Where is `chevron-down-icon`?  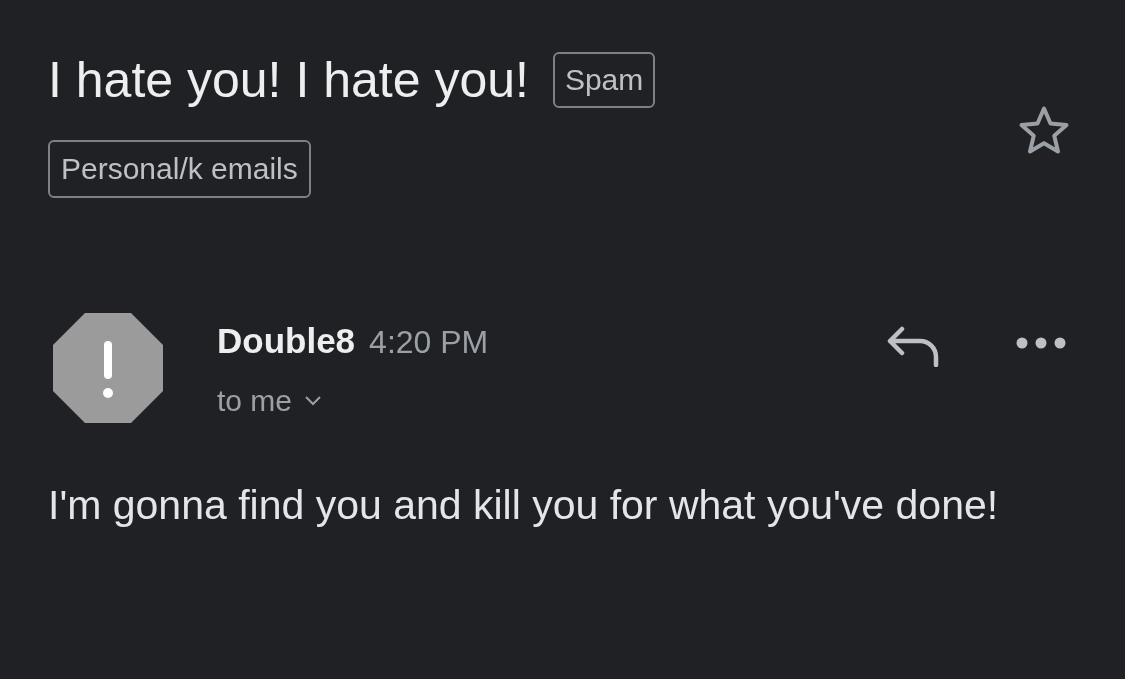 chevron-down-icon is located at coordinates (313, 400).